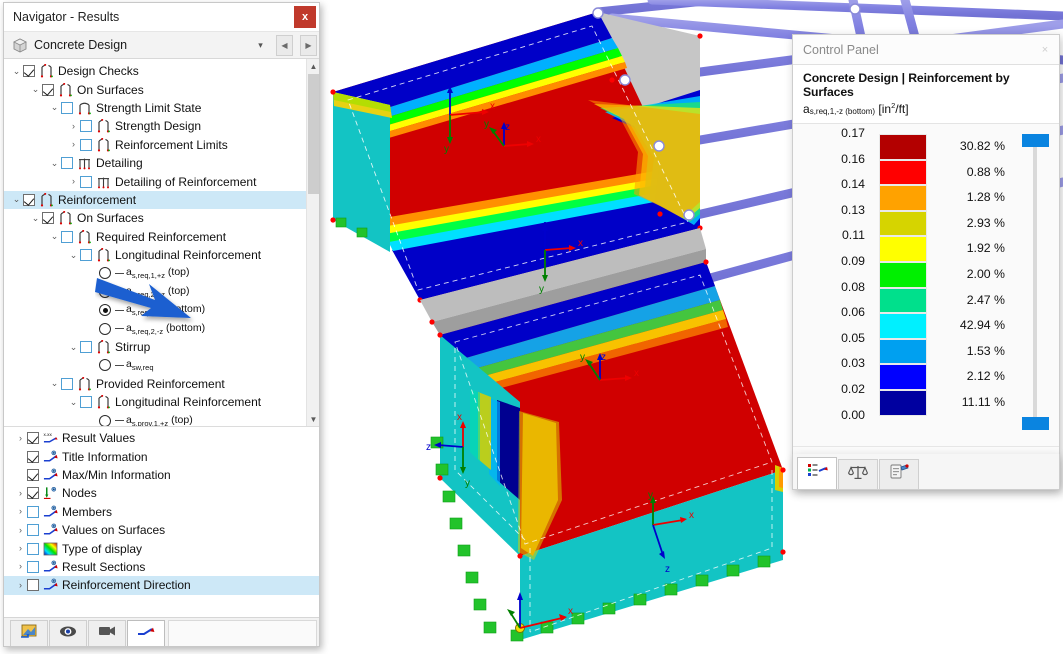 The height and width of the screenshot is (654, 1063). What do you see at coordinates (161, 17) in the screenshot?
I see `navigator-titlebar: Navigator - Results x` at bounding box center [161, 17].